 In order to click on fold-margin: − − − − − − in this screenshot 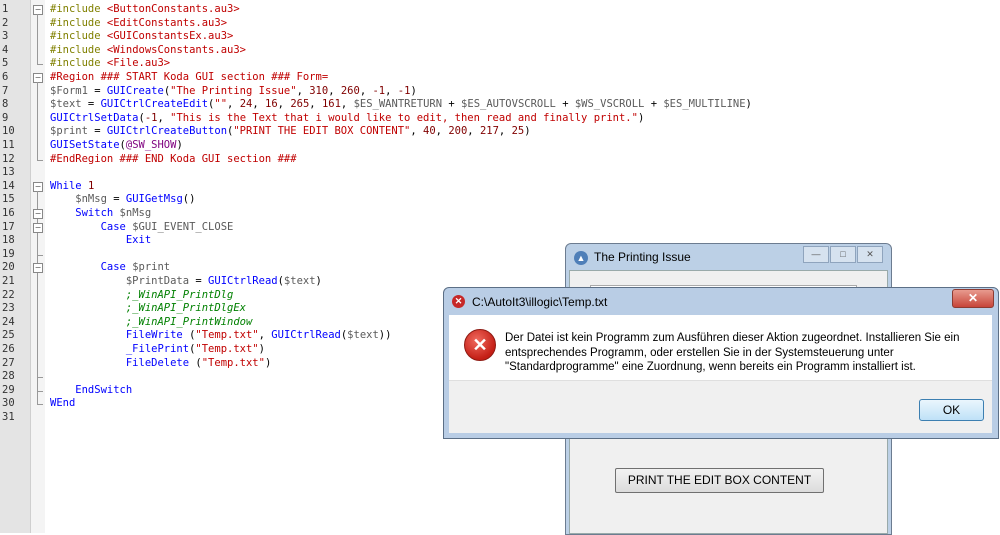, I will do `click(38, 266)`.